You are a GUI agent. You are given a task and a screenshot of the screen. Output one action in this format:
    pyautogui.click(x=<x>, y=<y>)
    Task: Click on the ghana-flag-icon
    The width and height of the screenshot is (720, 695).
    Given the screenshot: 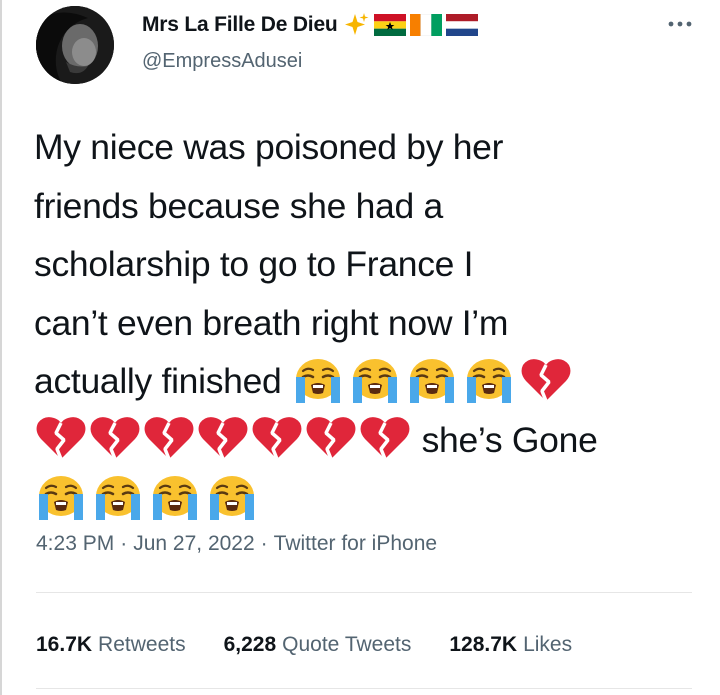 What is the action you would take?
    pyautogui.click(x=389, y=25)
    